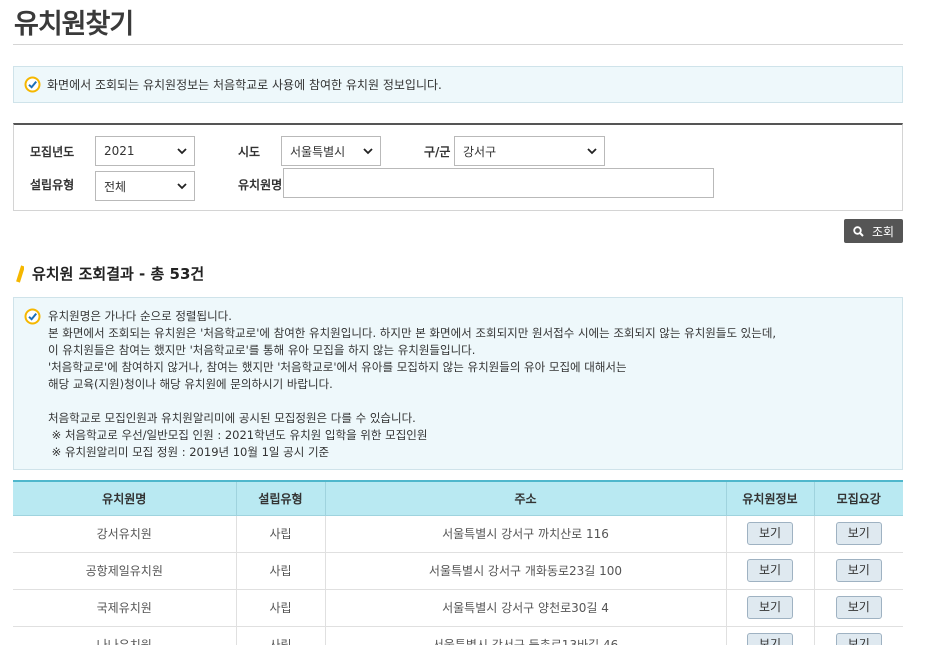  Describe the element at coordinates (525, 498) in the screenshot. I see `column-header: 주소` at that location.